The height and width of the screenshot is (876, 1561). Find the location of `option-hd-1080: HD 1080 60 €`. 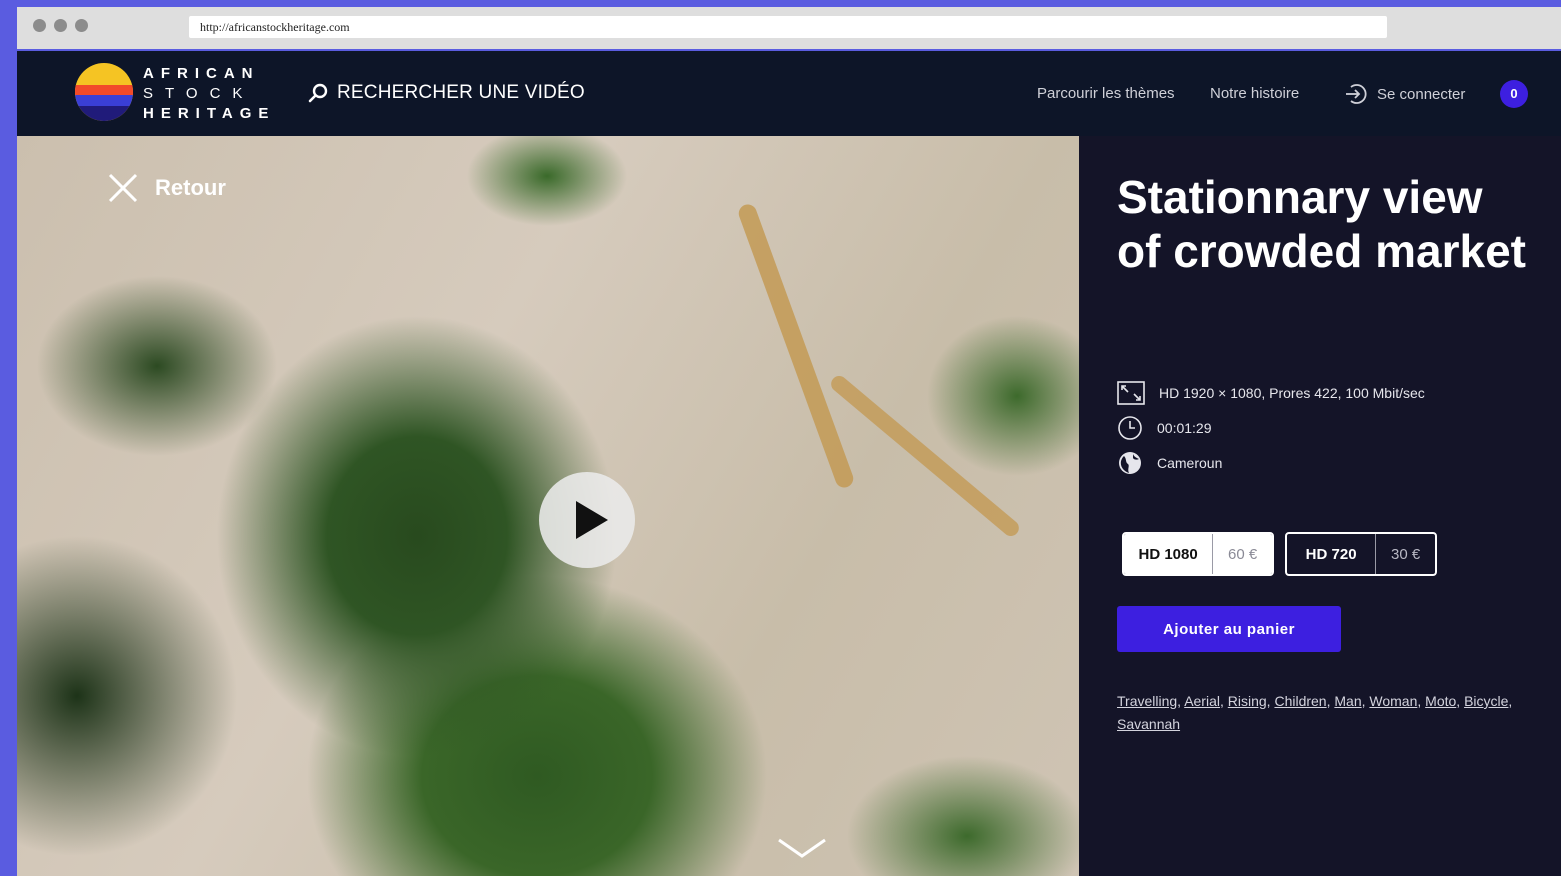

option-hd-1080: HD 1080 60 € is located at coordinates (1198, 554).